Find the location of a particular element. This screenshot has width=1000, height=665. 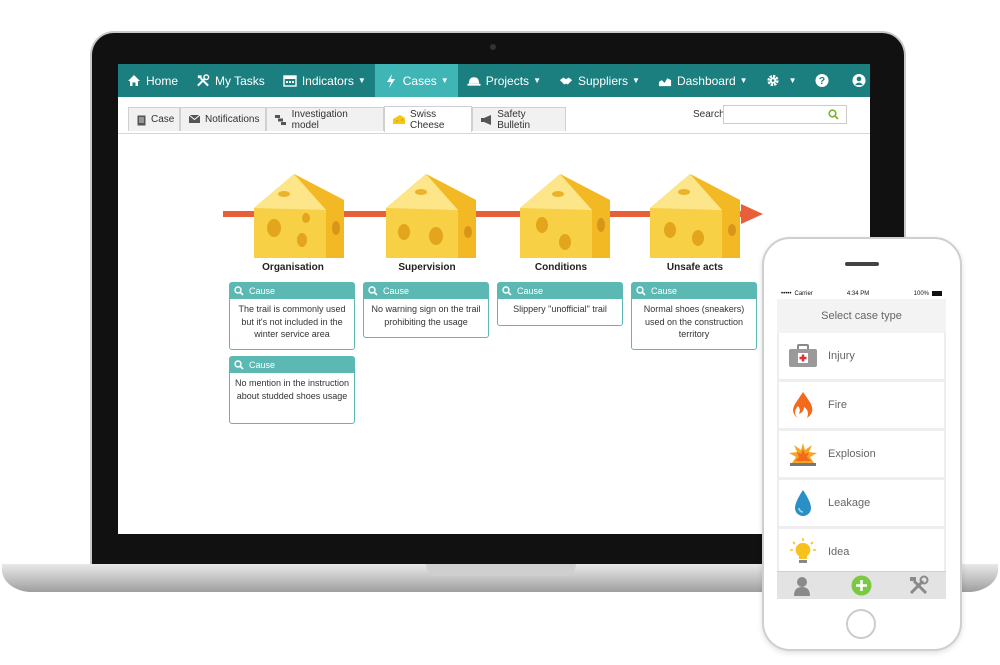

signal-icon: ••••• is located at coordinates (786, 293).